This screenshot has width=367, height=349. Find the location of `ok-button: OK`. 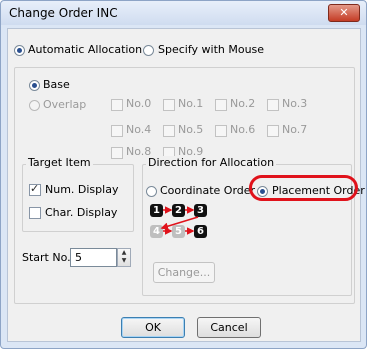

ok-button: OK is located at coordinates (153, 327).